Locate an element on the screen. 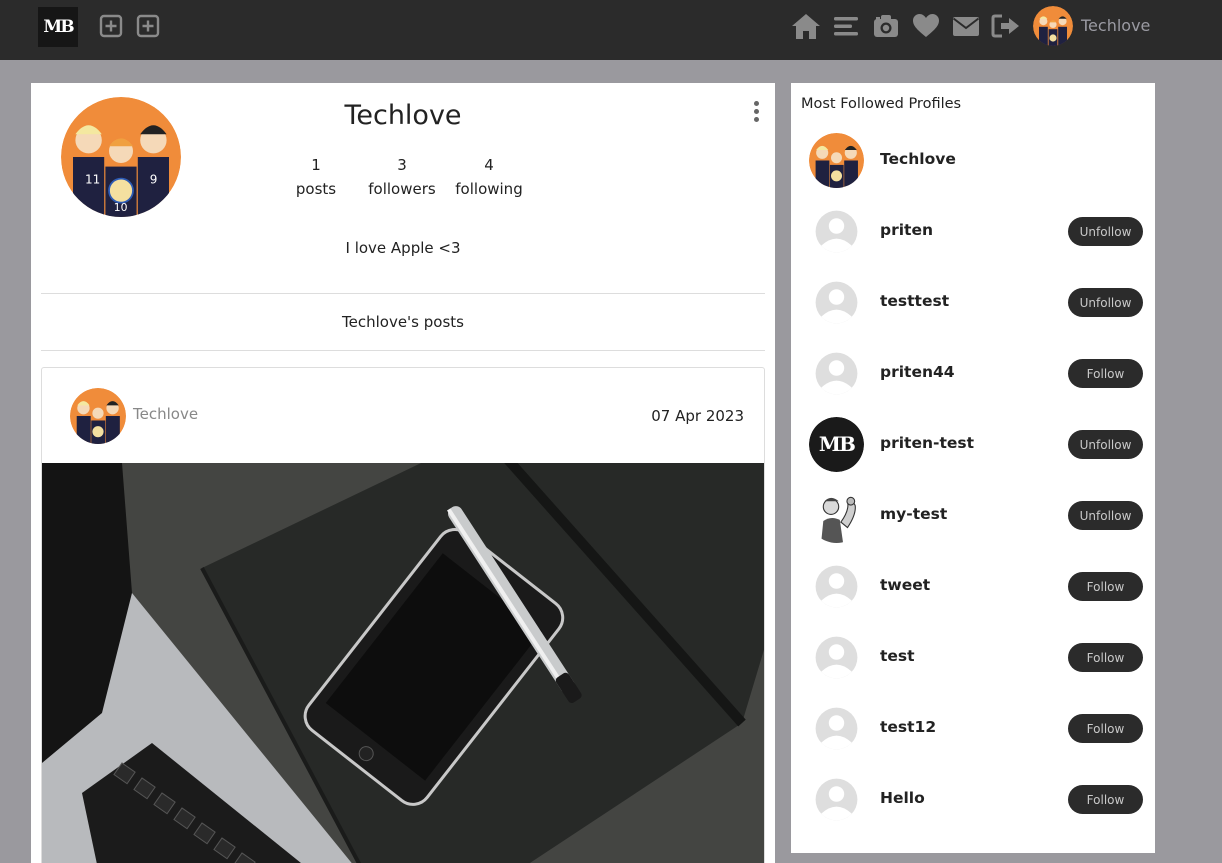 This screenshot has height=863, width=1222. heart-icon is located at coordinates (926, 26).